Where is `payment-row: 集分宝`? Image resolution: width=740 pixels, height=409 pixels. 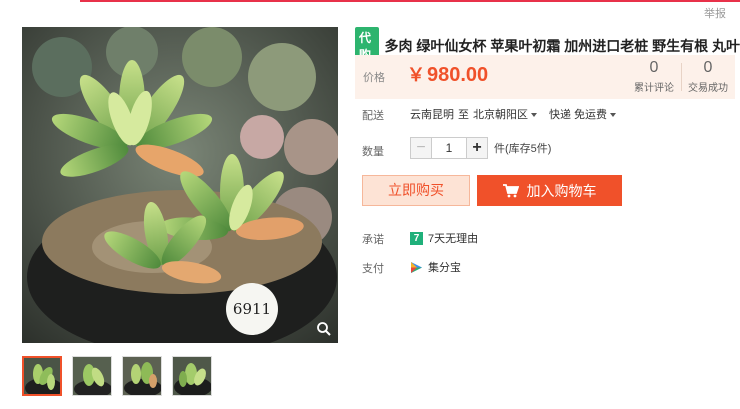 payment-row: 集分宝 is located at coordinates (435, 267).